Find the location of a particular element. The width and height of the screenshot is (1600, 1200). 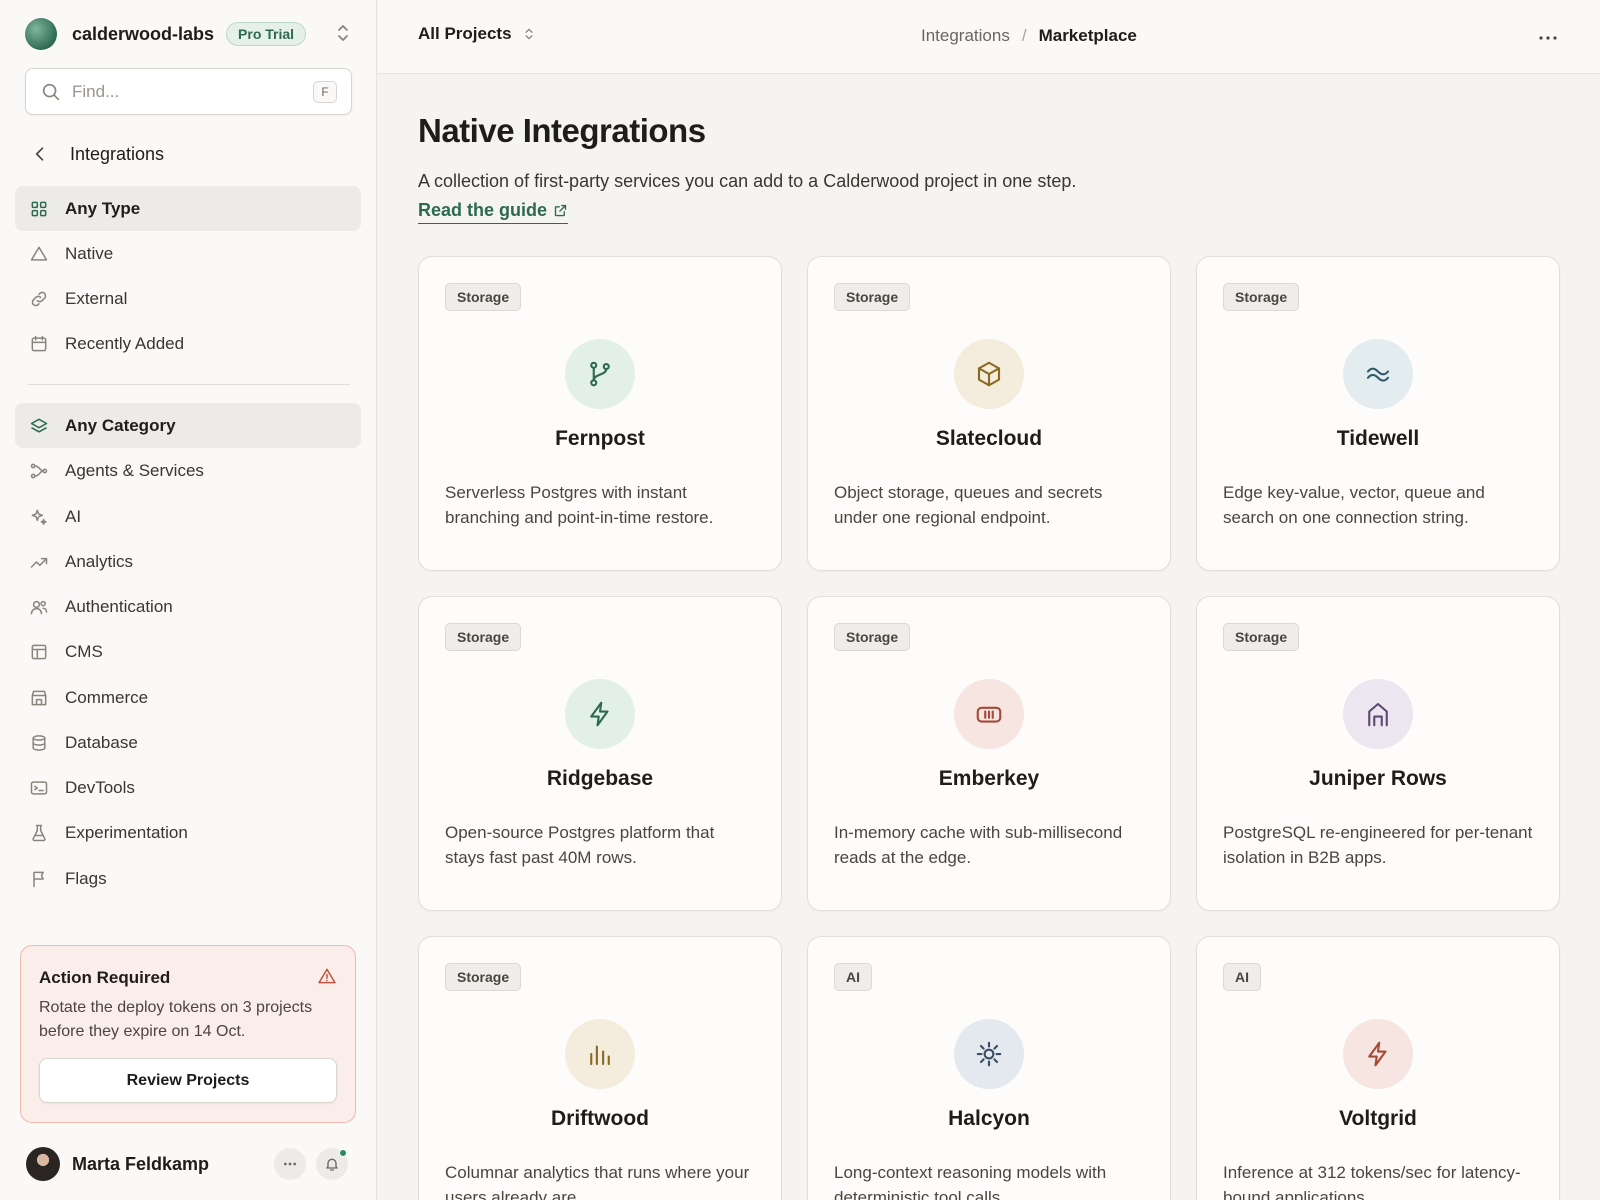

integration-name: Tidewell is located at coordinates (1378, 438).